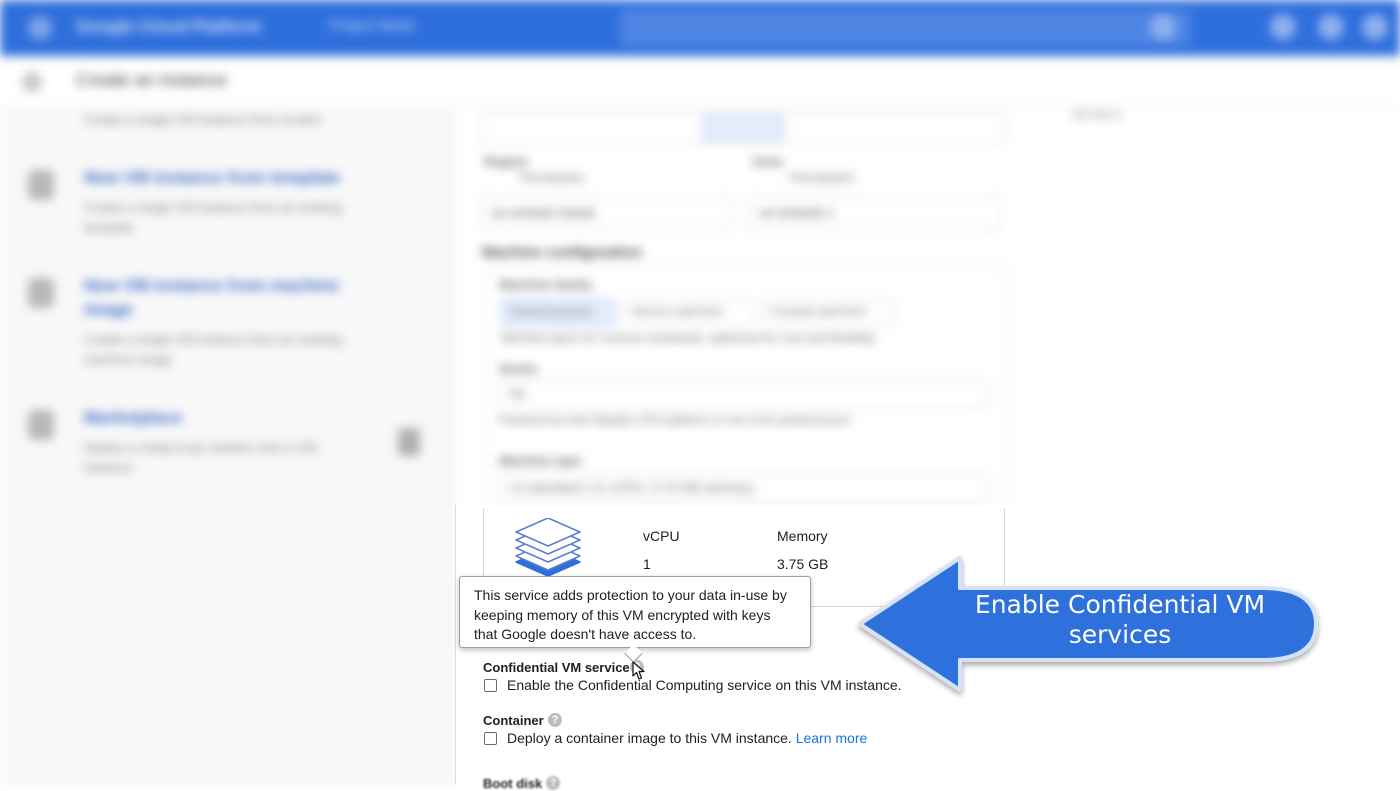 This screenshot has width=1400, height=791. I want to click on region-value: us-central1 (Iowa), so click(543, 212).